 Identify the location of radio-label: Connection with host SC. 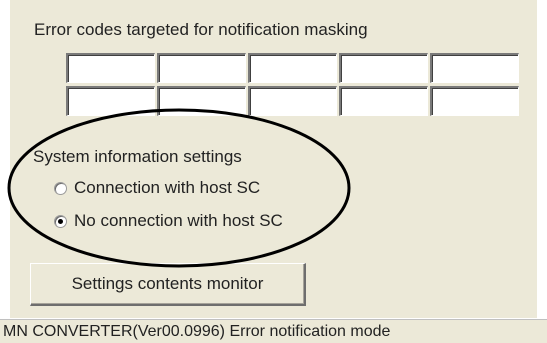
(167, 187).